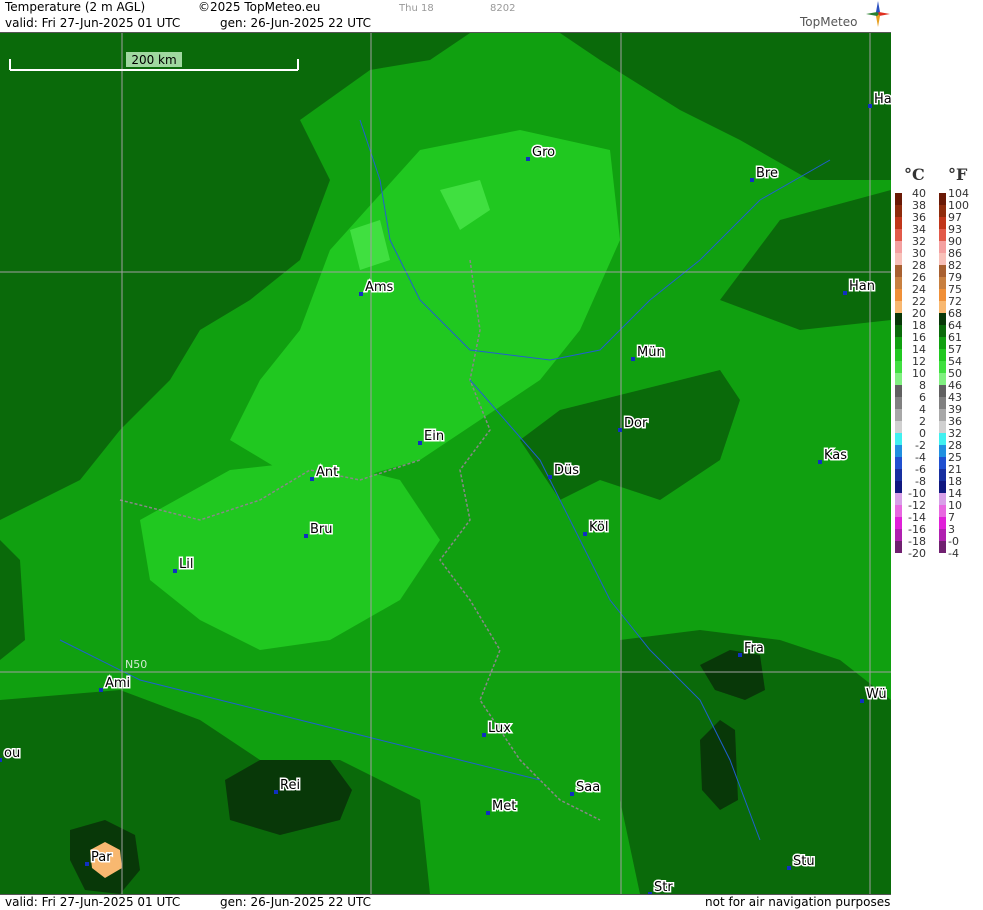 The width and height of the screenshot is (983, 910). Describe the element at coordinates (829, 22) in the screenshot. I see `topmeteo-logo-text: TopMeteo` at that location.